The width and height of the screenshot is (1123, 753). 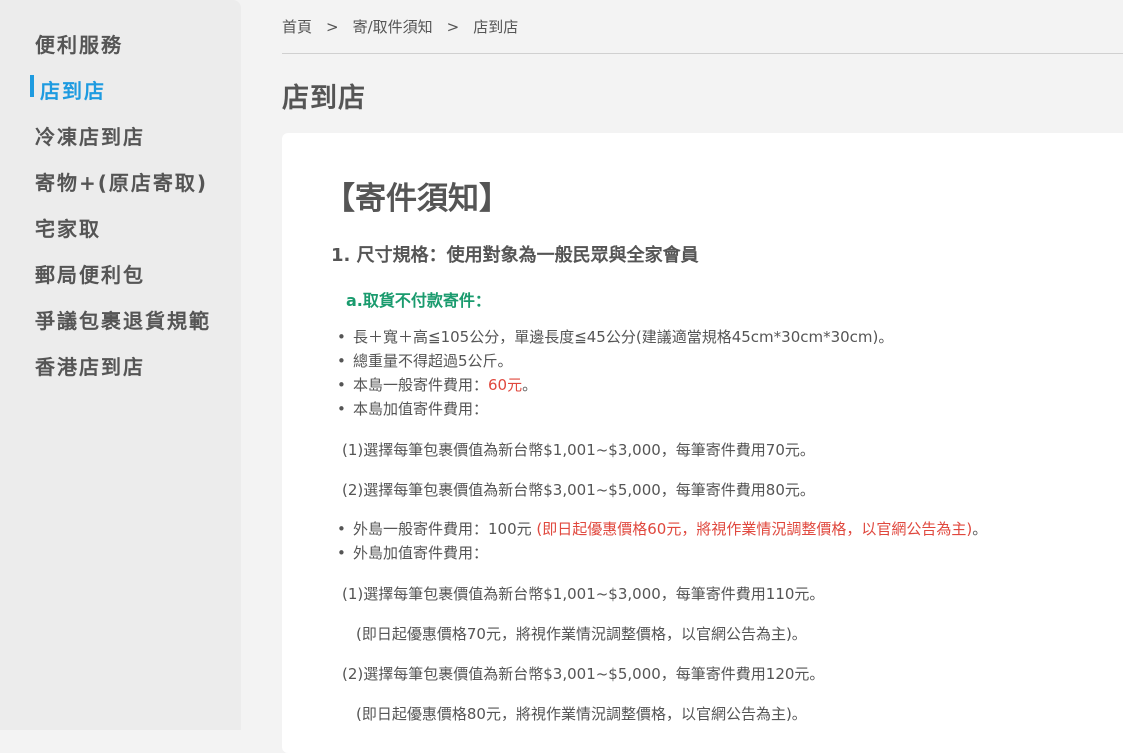 What do you see at coordinates (417, 199) in the screenshot?
I see `notice-title: 【寄件須知】` at bounding box center [417, 199].